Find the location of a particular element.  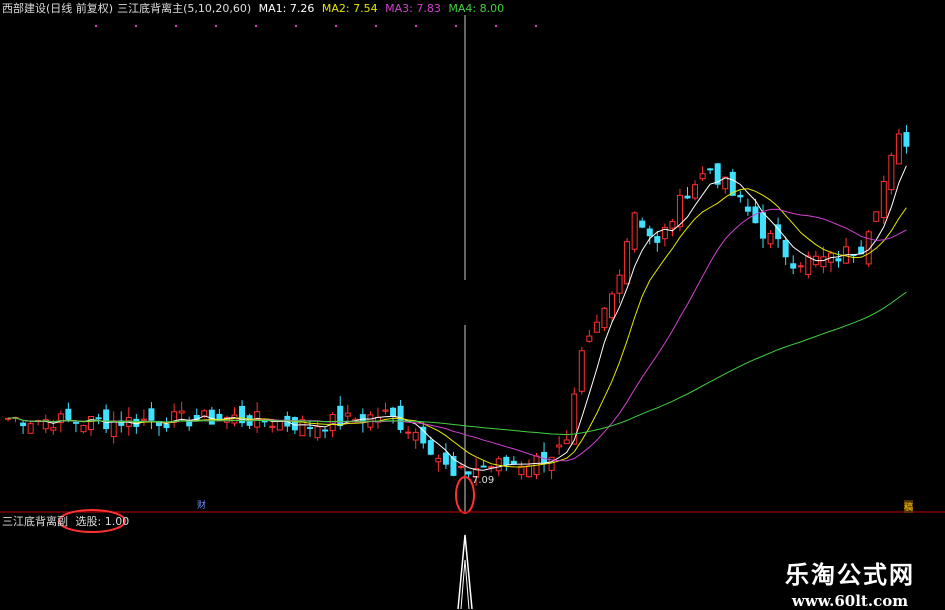

indicator-name: 三江底背离主 is located at coordinates (150, 8).